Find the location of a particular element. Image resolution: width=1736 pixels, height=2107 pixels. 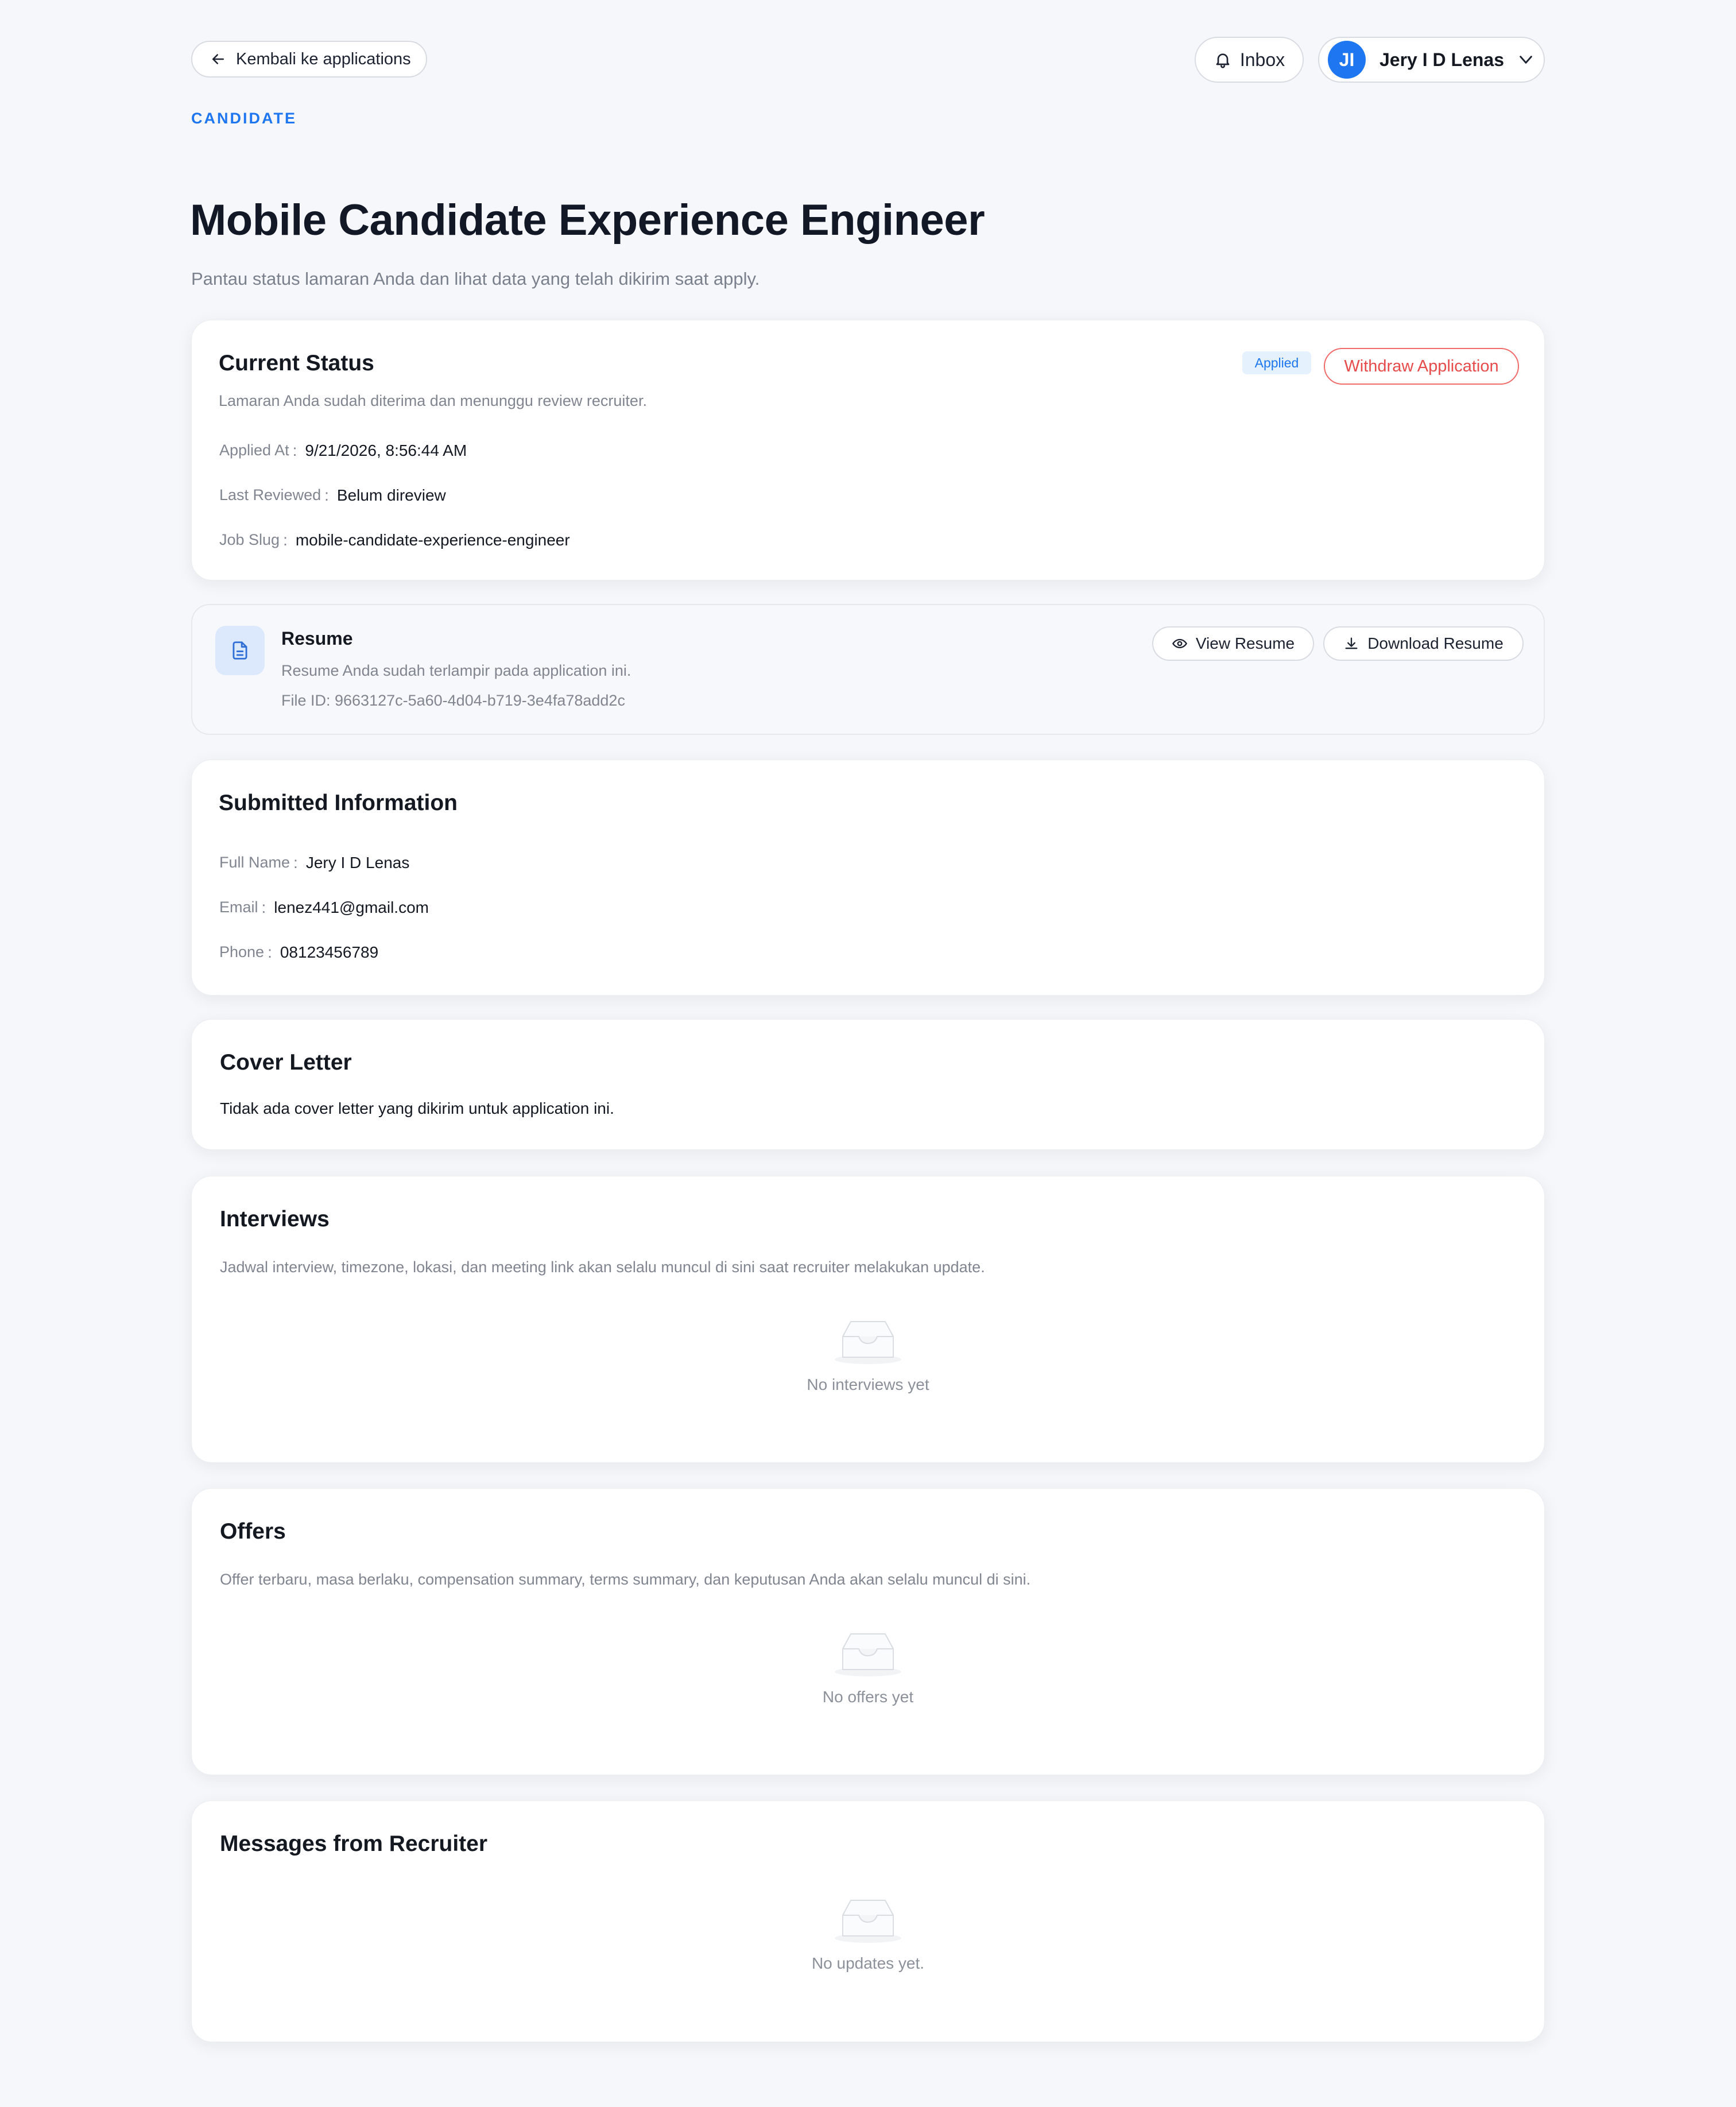

phone-field: Phone: 08123456789 is located at coordinates (299, 952).